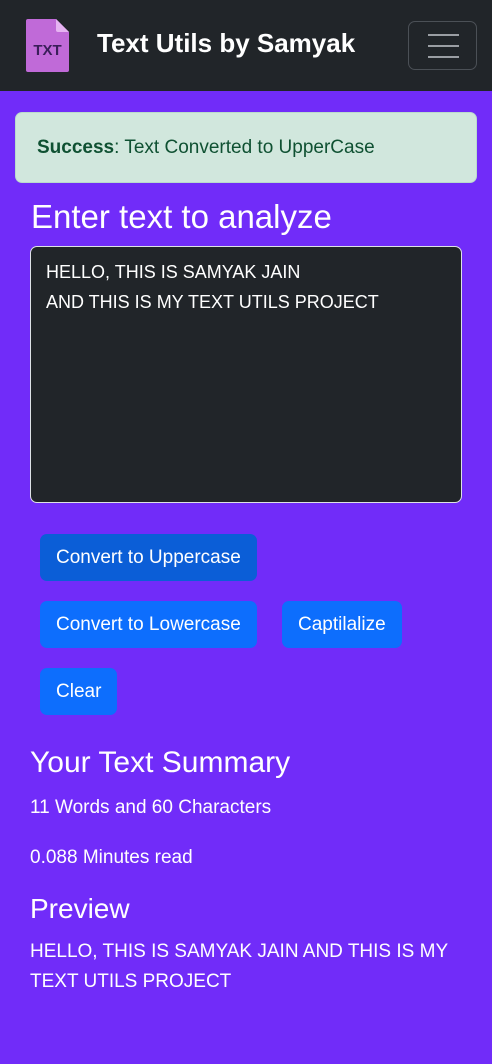  I want to click on txt-icon-label: TXT, so click(47, 50).